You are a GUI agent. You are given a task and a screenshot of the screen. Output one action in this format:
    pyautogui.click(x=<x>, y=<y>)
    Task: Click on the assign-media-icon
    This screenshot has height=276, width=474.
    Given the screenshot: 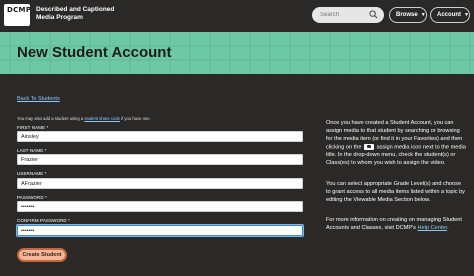 What is the action you would take?
    pyautogui.click(x=369, y=146)
    